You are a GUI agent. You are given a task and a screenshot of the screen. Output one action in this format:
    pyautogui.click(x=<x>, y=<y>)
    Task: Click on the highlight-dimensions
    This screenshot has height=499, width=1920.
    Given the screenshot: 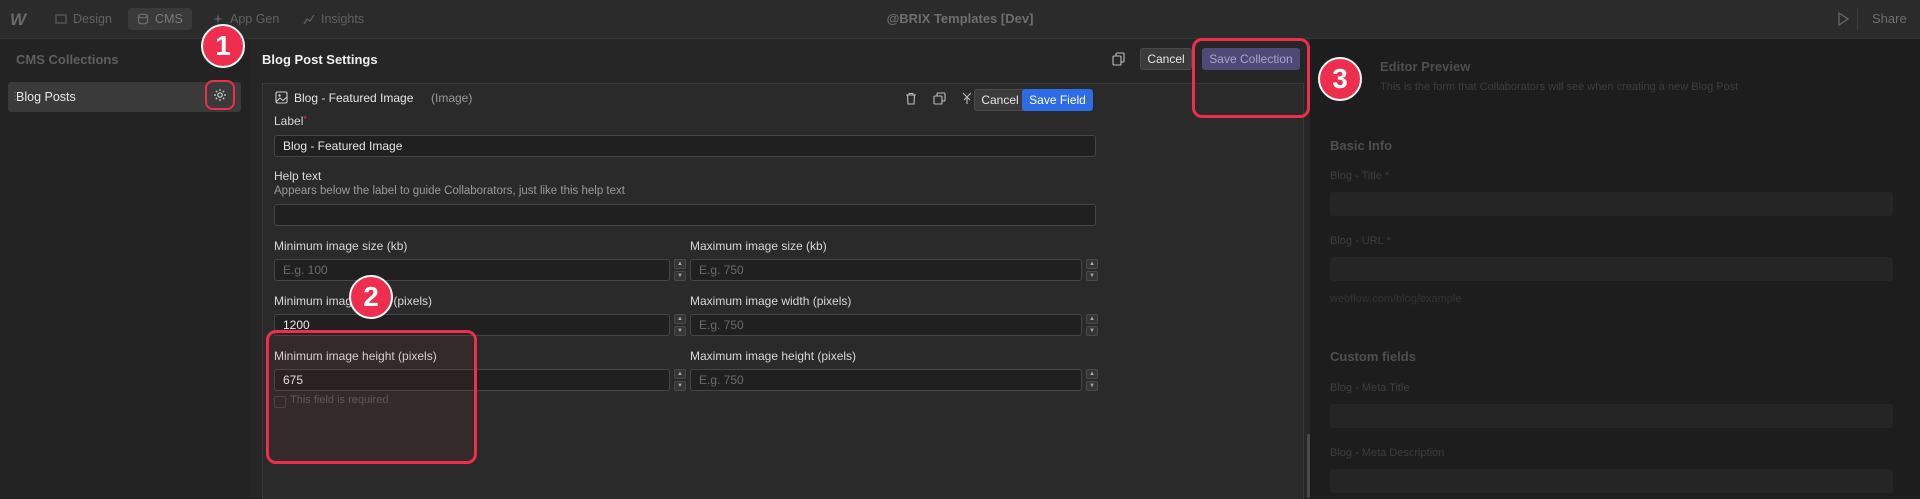 What is the action you would take?
    pyautogui.click(x=371, y=397)
    